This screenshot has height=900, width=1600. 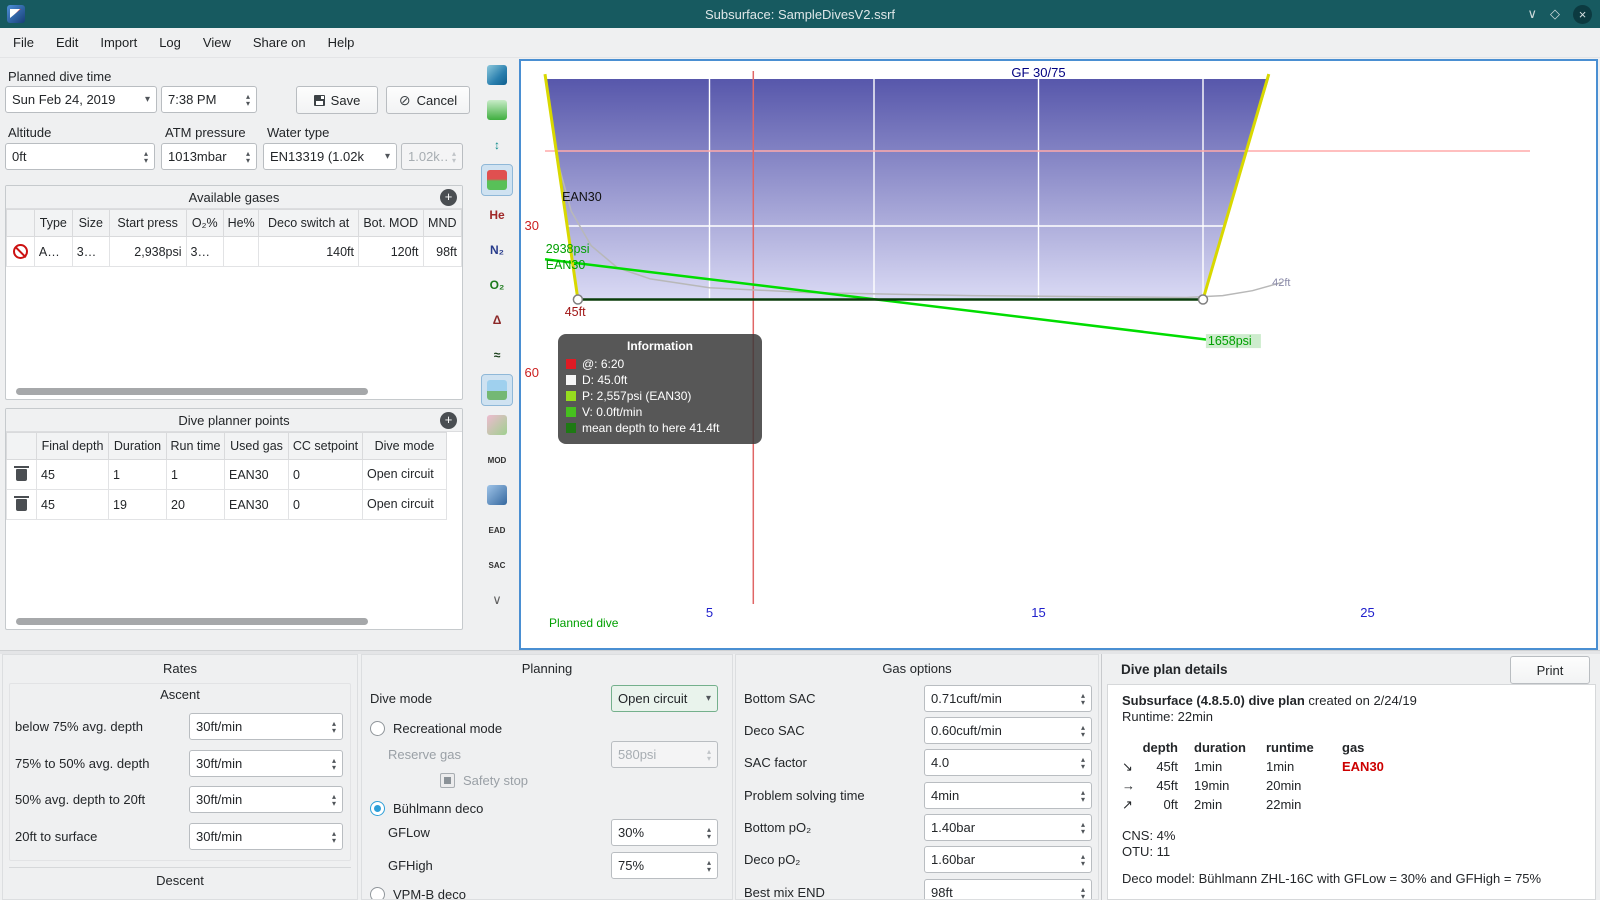 What do you see at coordinates (391, 251) in the screenshot?
I see `cell: 120ft` at bounding box center [391, 251].